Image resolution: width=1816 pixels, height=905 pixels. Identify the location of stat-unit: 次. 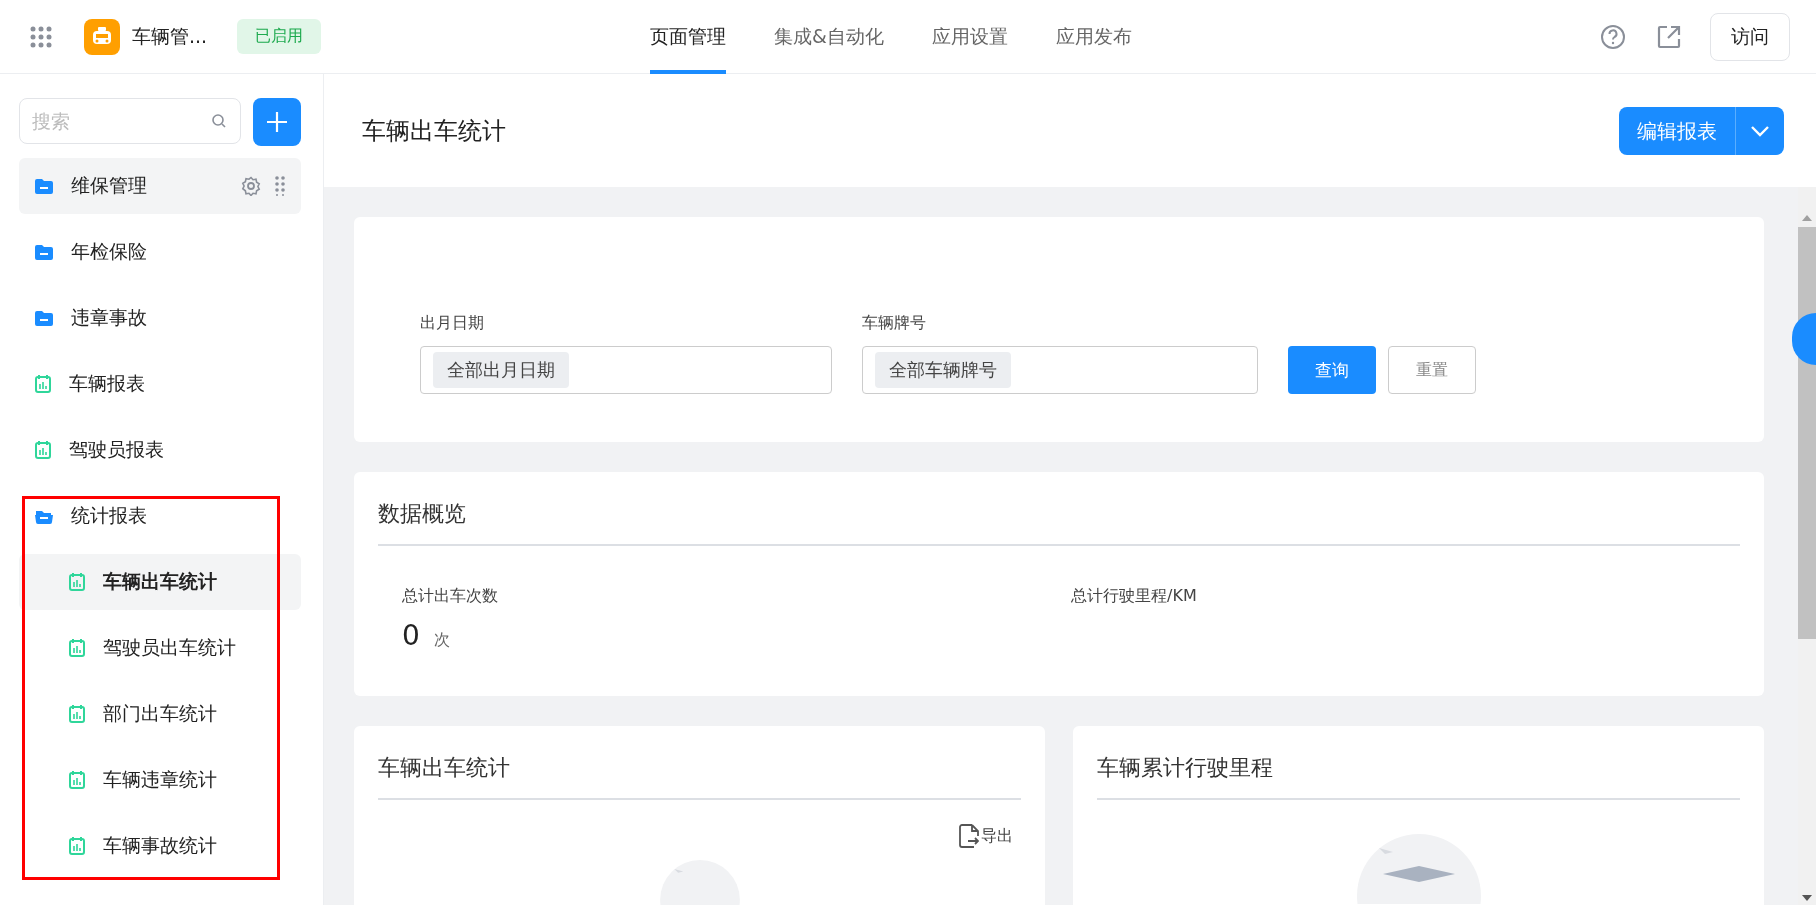
(441, 640).